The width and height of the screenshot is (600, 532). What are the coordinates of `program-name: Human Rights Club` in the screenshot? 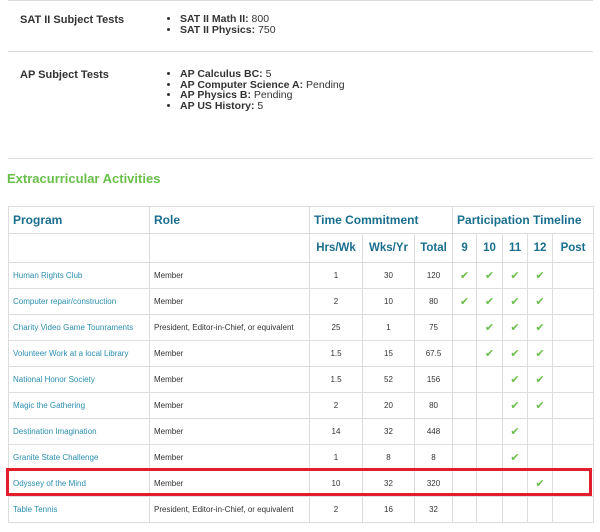 It's located at (79, 275).